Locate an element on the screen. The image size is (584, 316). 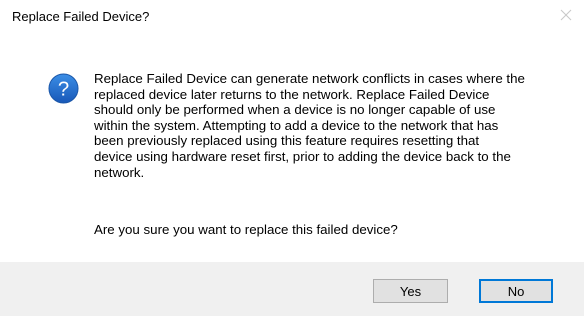
question-icon: ? is located at coordinates (63, 88).